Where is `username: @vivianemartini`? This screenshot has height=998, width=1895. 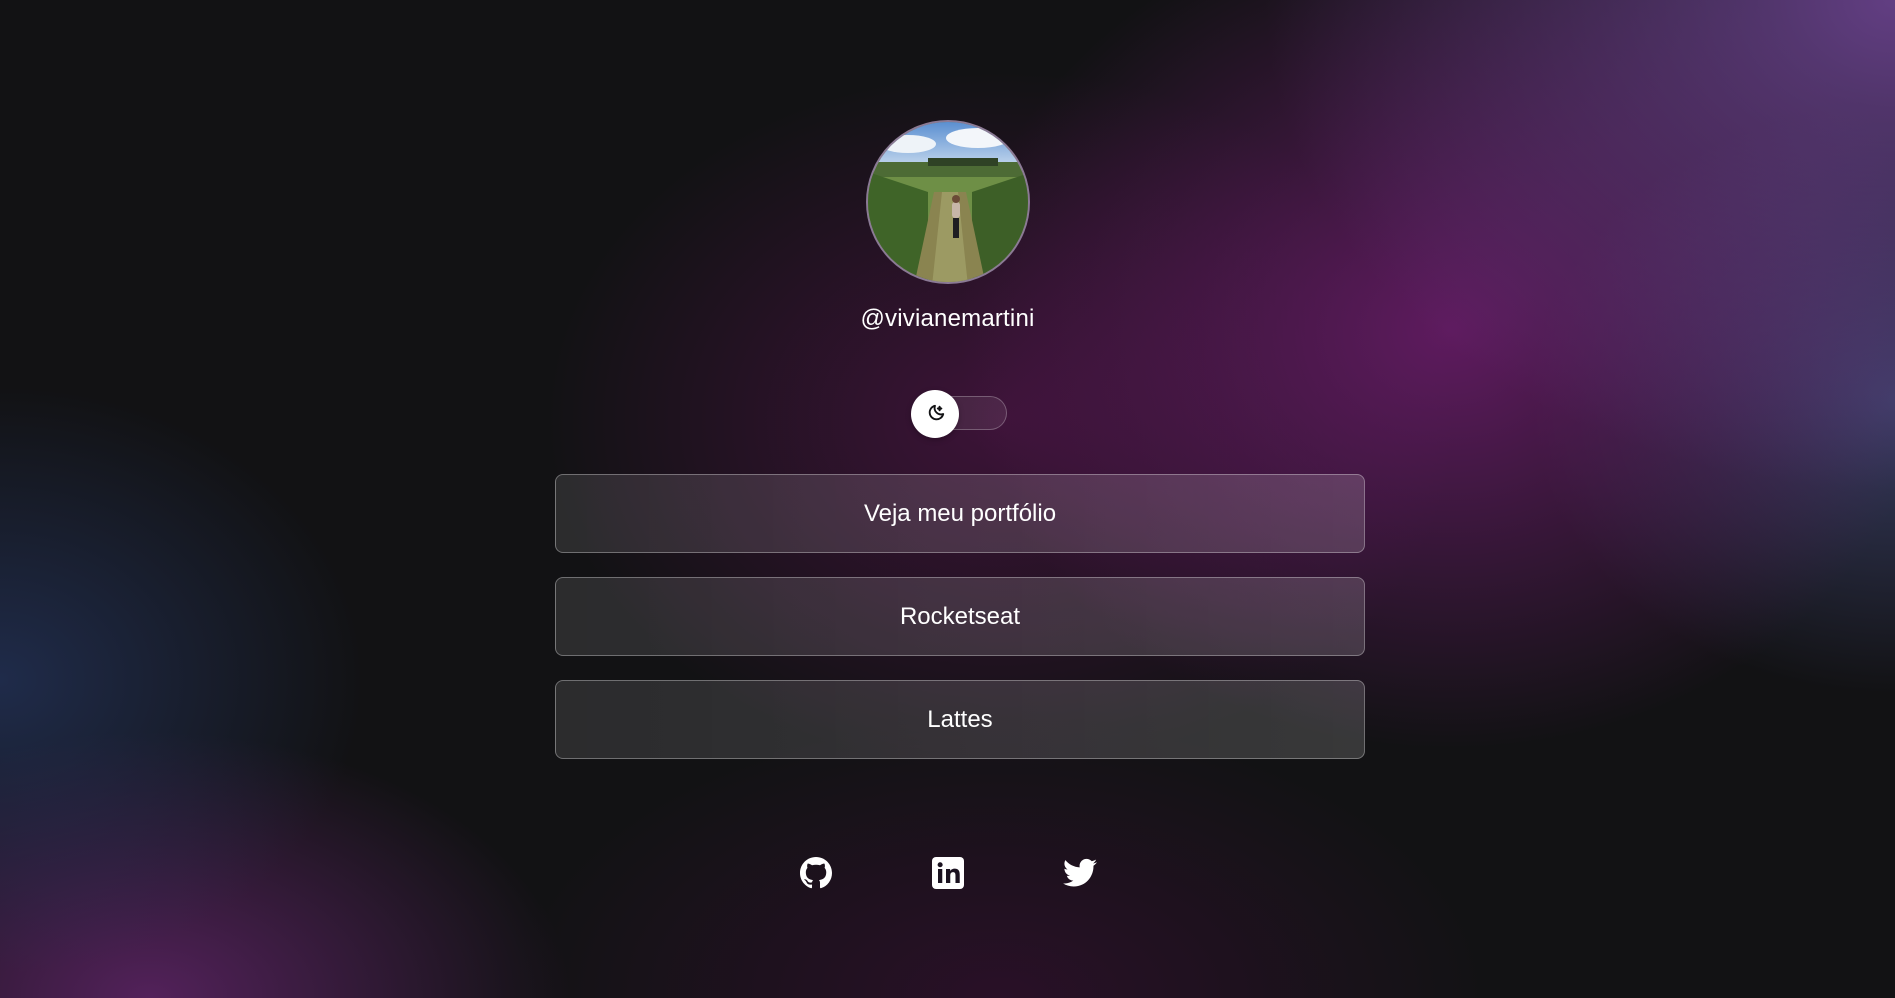 username: @vivianemartini is located at coordinates (947, 318).